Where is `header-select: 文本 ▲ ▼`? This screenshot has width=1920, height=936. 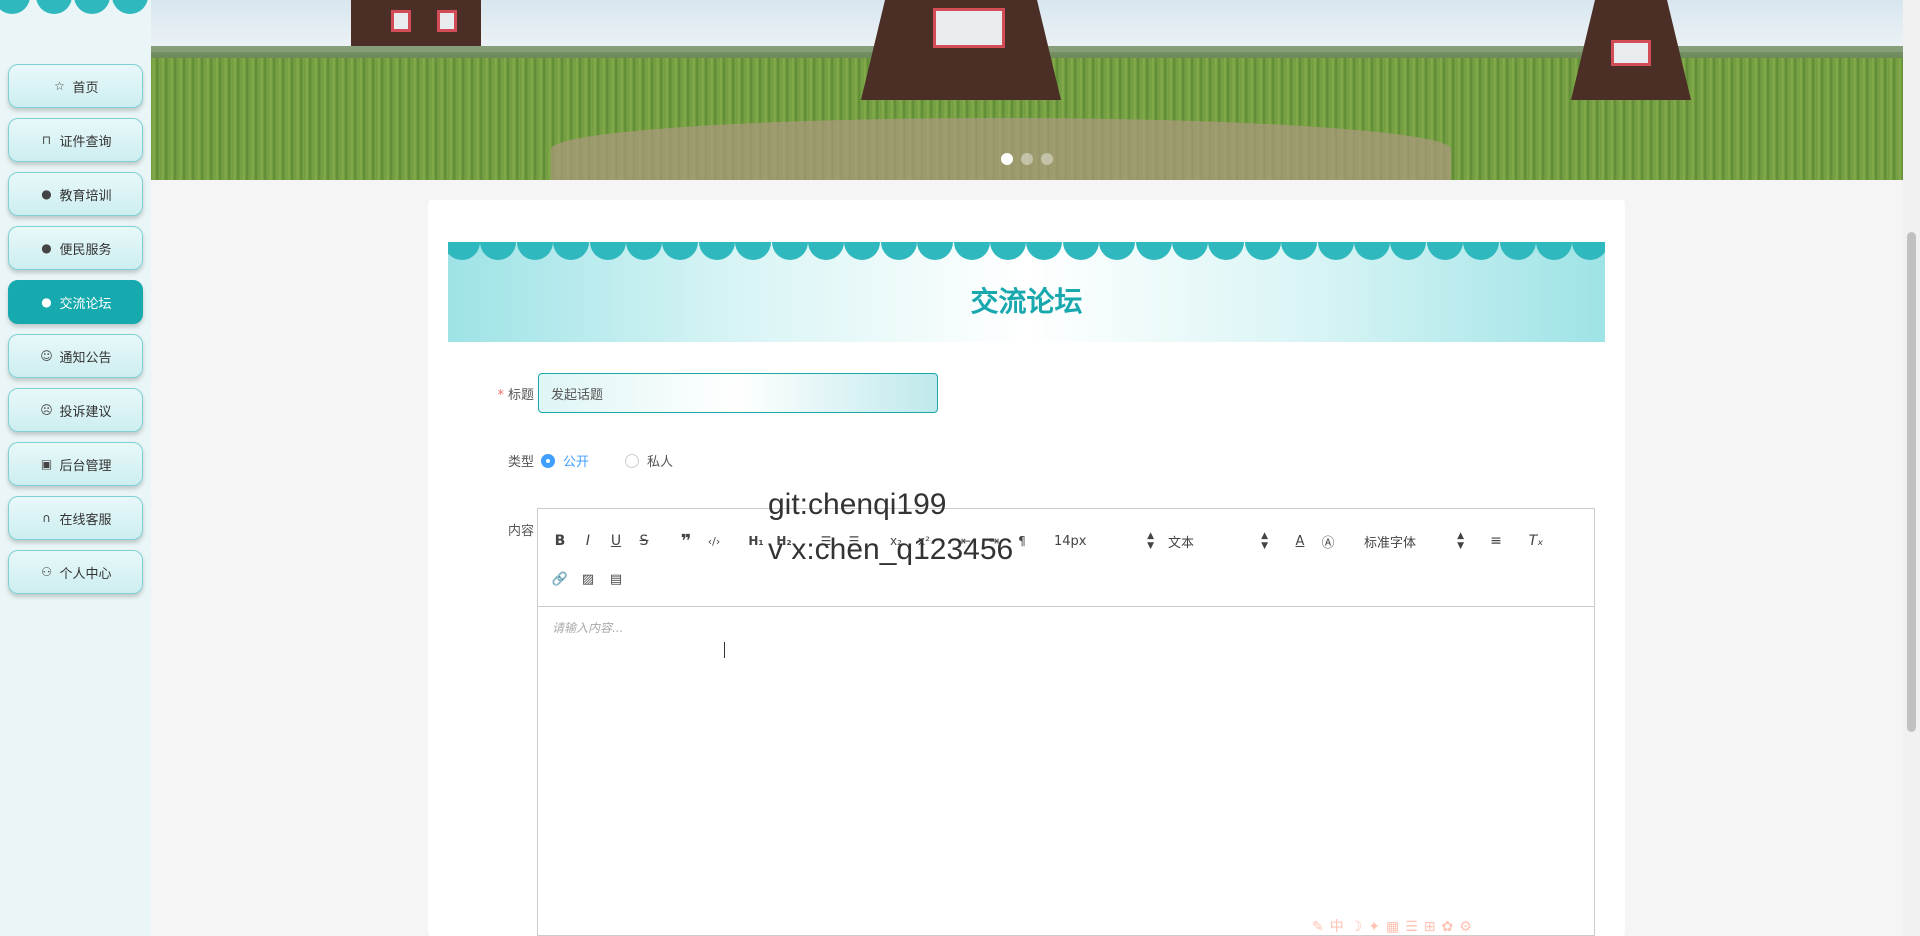 header-select: 文本 ▲ ▼ is located at coordinates (1218, 541).